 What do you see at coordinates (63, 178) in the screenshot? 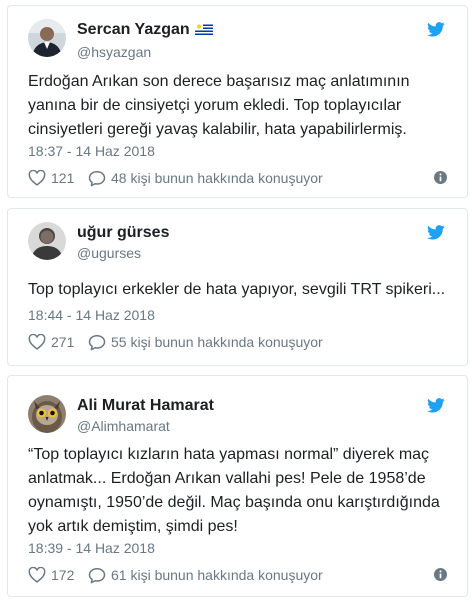
I see `like-count: 121` at bounding box center [63, 178].